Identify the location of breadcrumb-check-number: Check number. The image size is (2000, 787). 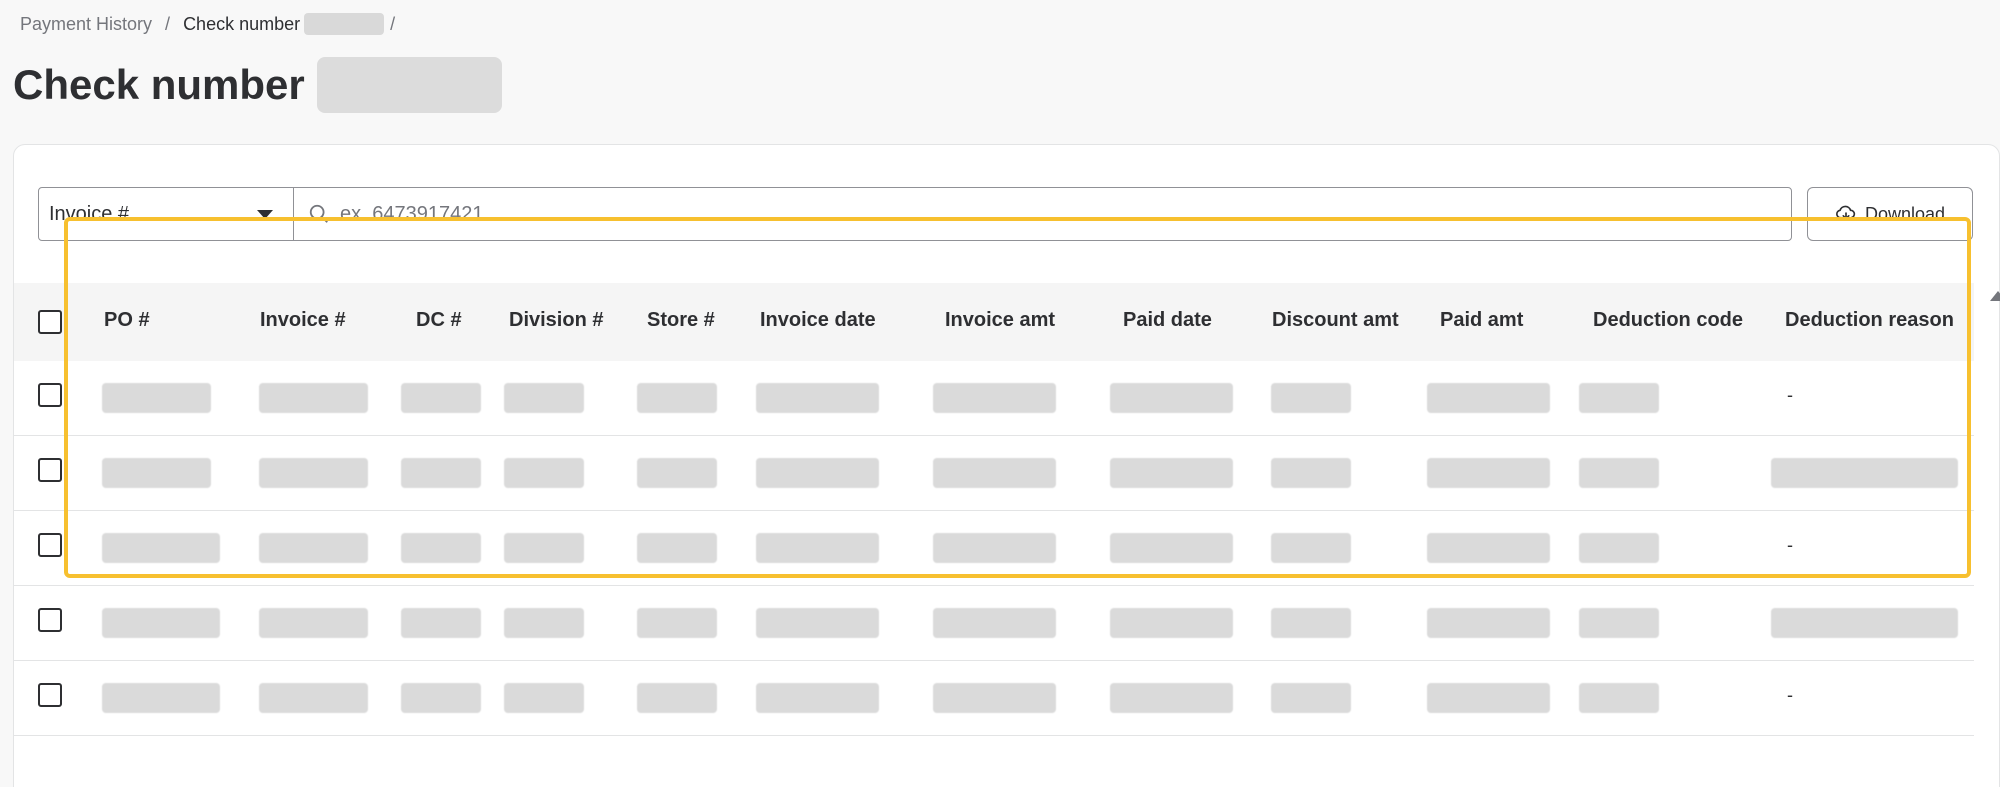
(242, 23).